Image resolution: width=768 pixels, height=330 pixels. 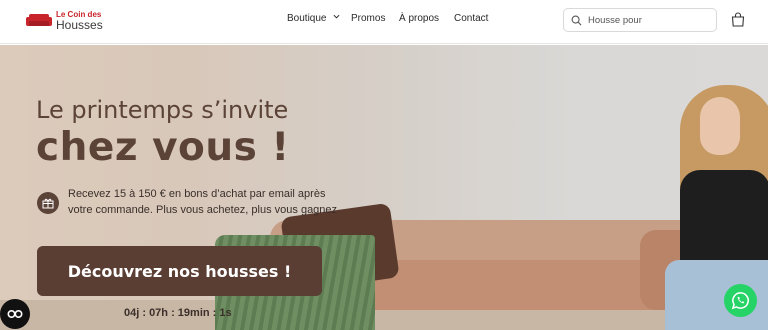 What do you see at coordinates (738, 19) in the screenshot?
I see `shopping-bag-icon` at bounding box center [738, 19].